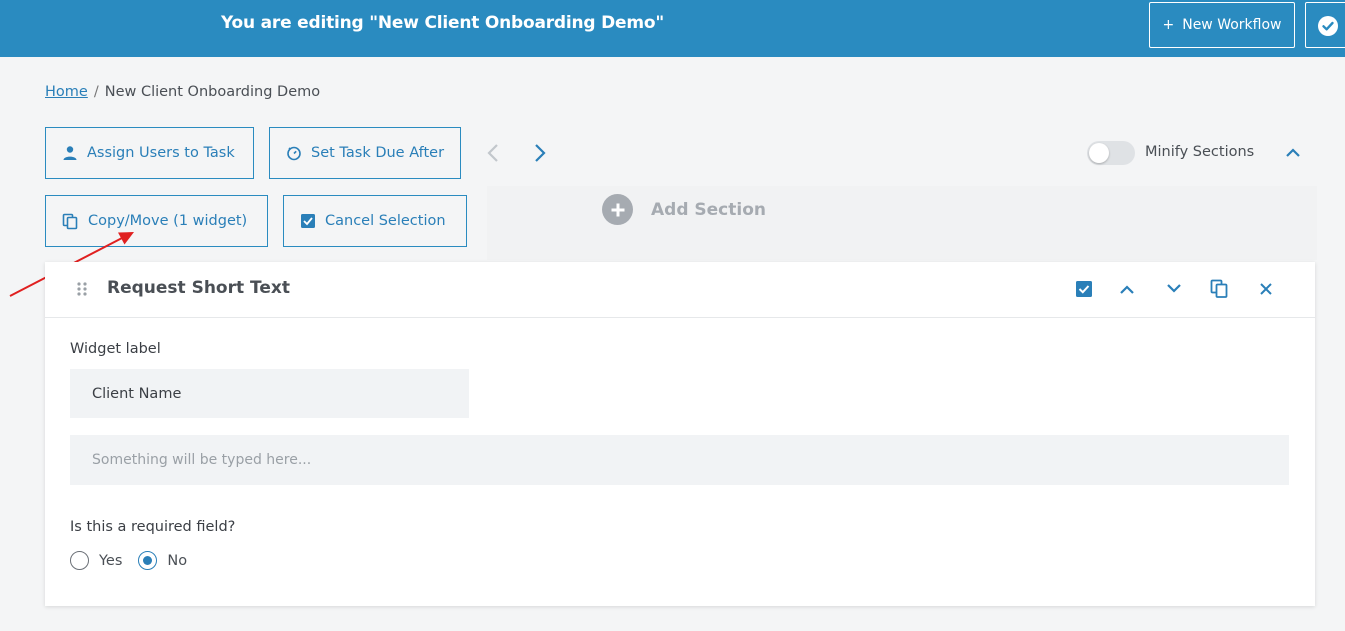  What do you see at coordinates (1219, 289) in the screenshot?
I see `duplicate-icon` at bounding box center [1219, 289].